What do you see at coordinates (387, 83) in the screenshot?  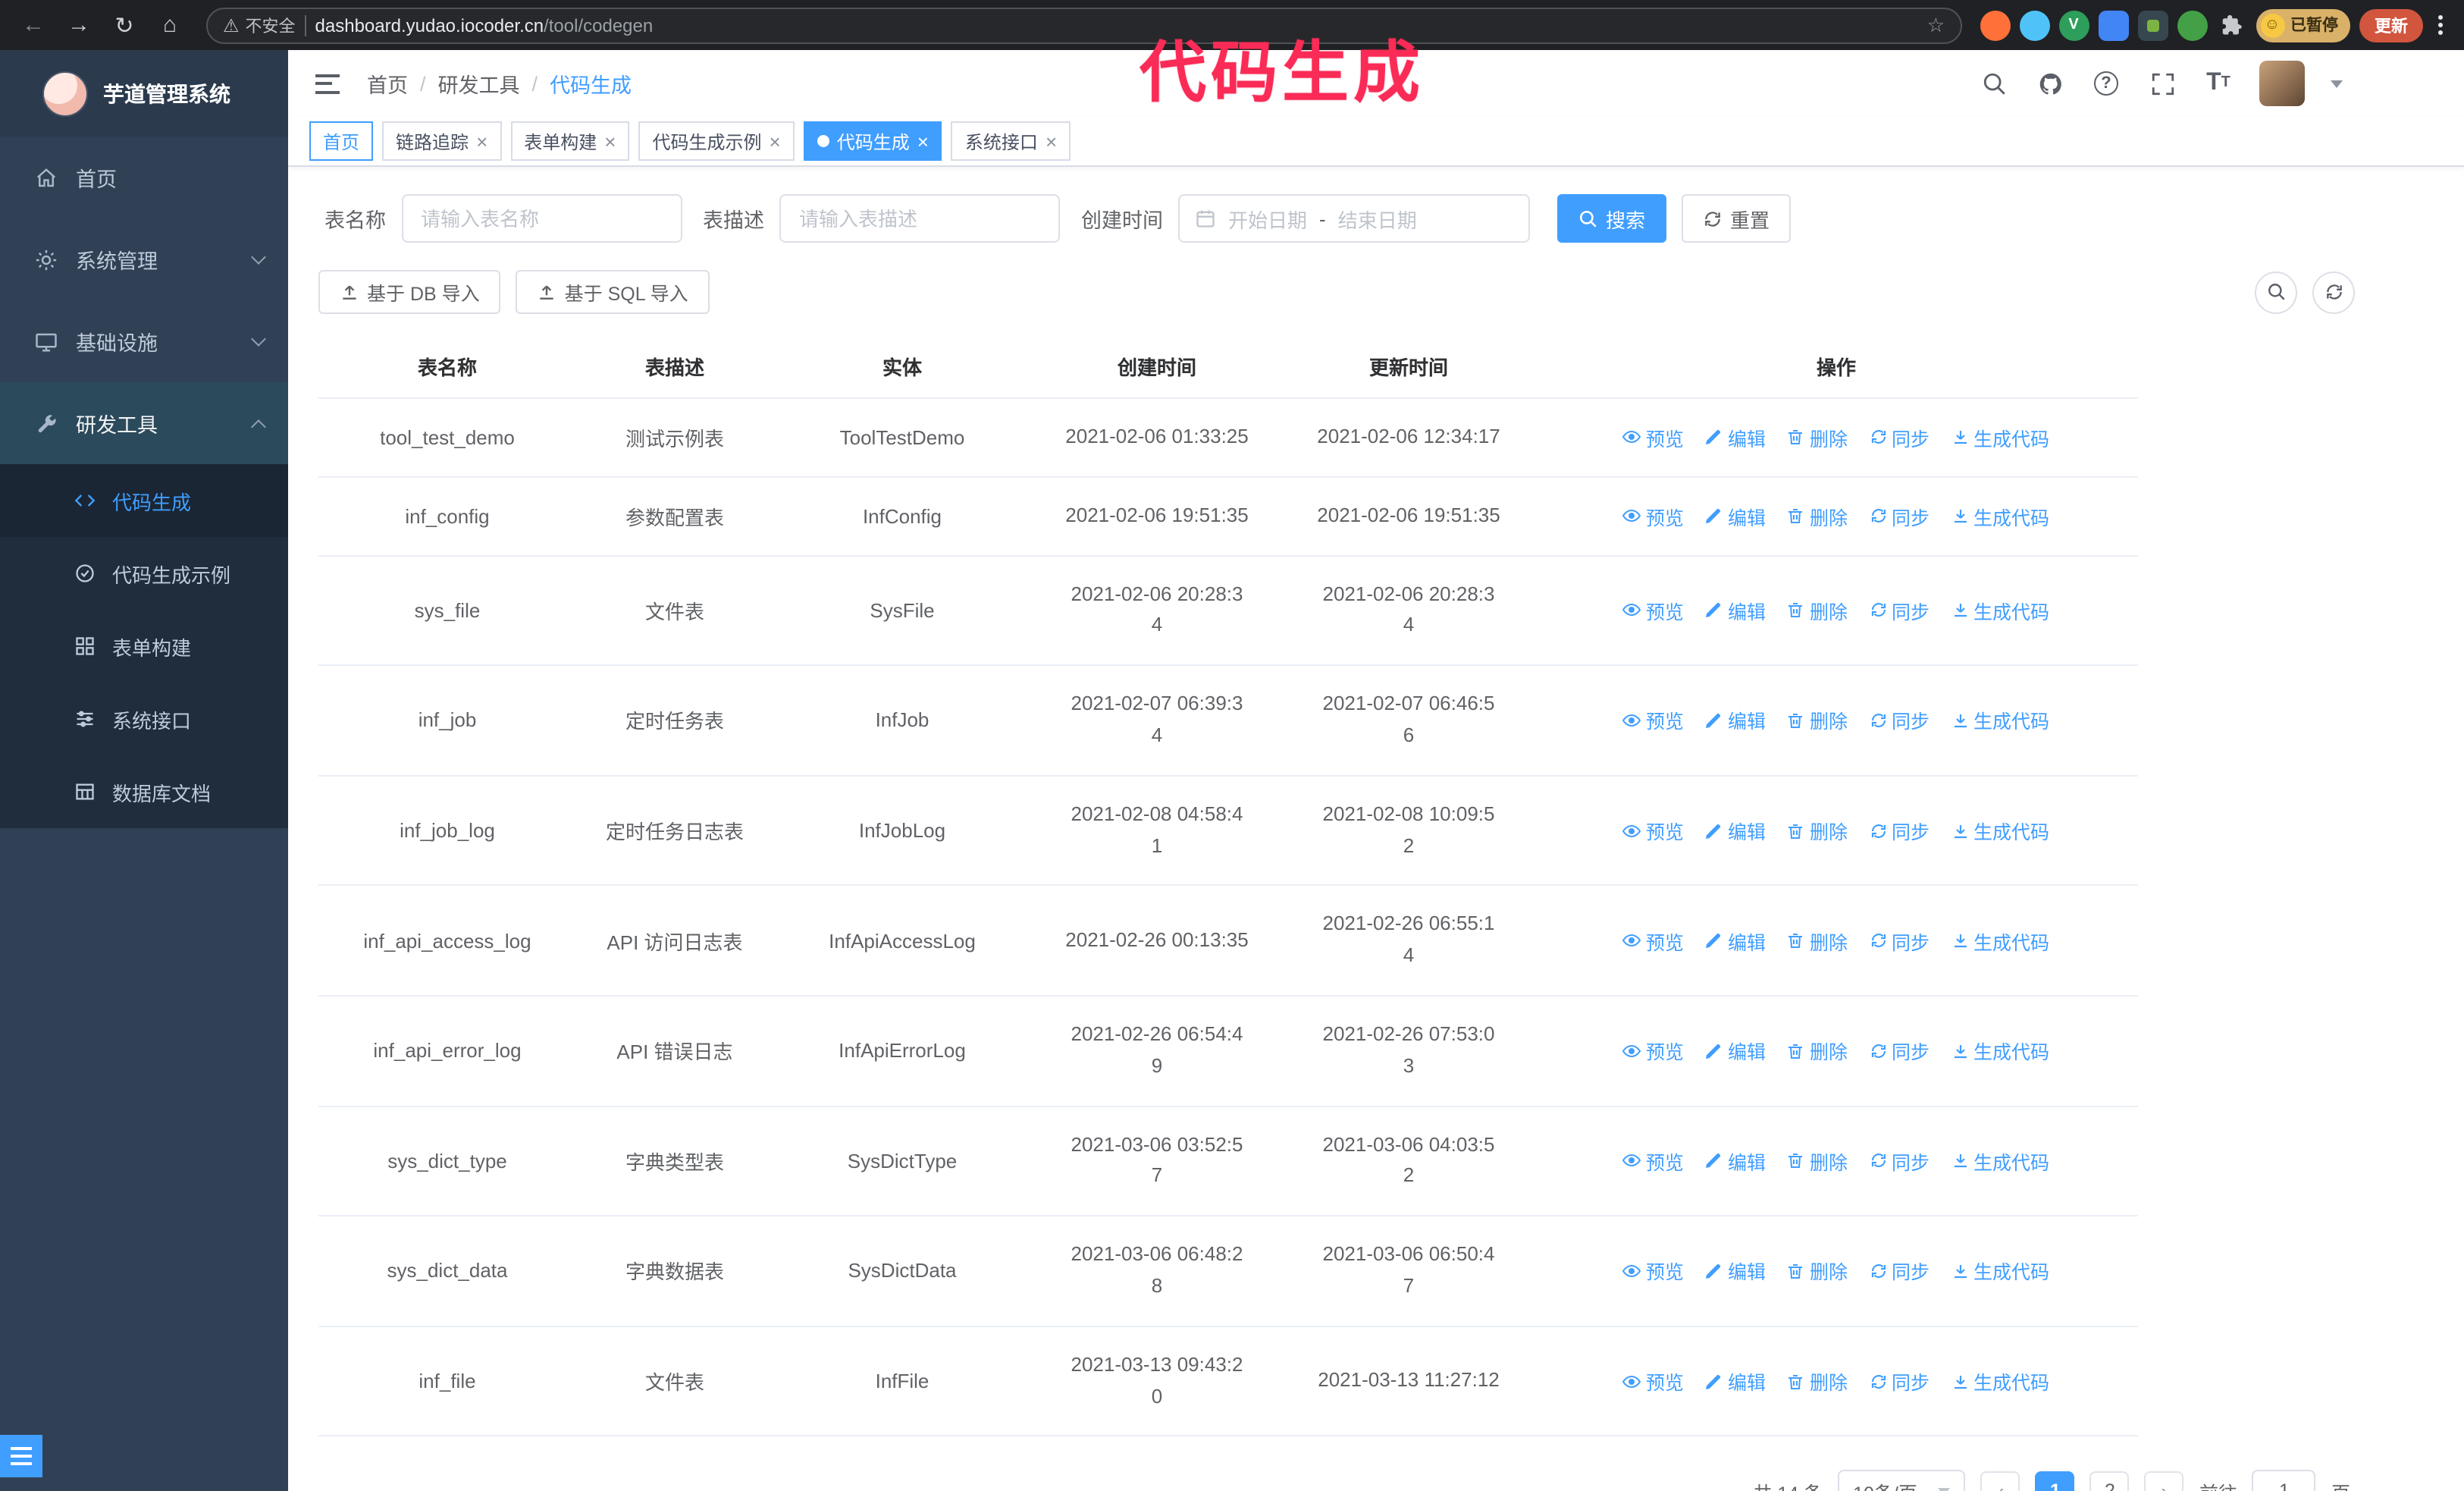 I see `breadcrumb-home: 首页` at bounding box center [387, 83].